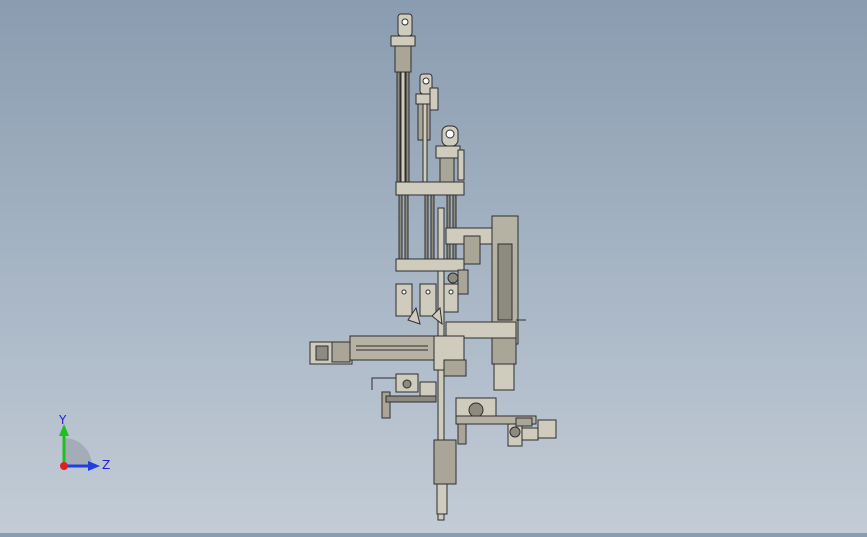 The width and height of the screenshot is (867, 537). I want to click on middle-cylinder-assembly, so click(427, 129).